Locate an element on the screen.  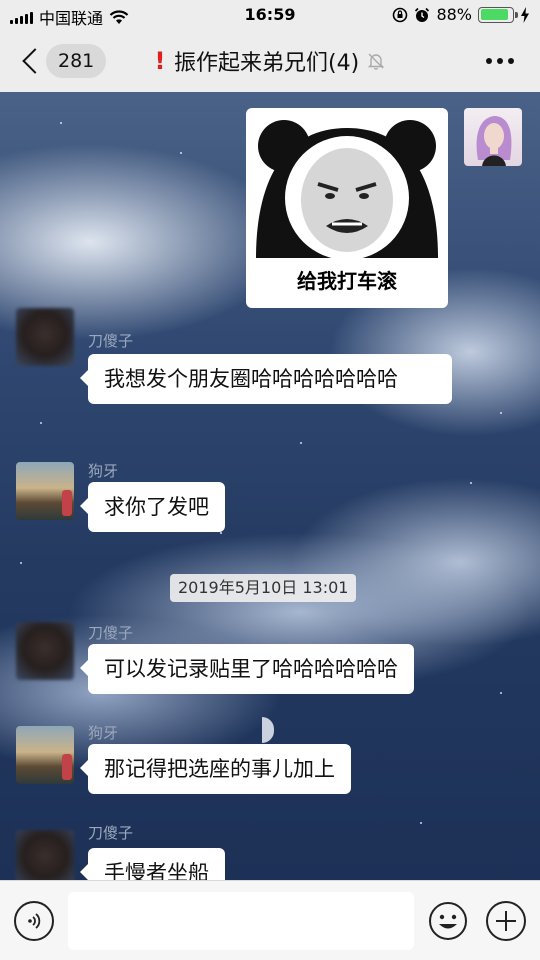
message-bubble: 可以发记录贴里了哈哈哈哈哈哈 is located at coordinates (247, 669).